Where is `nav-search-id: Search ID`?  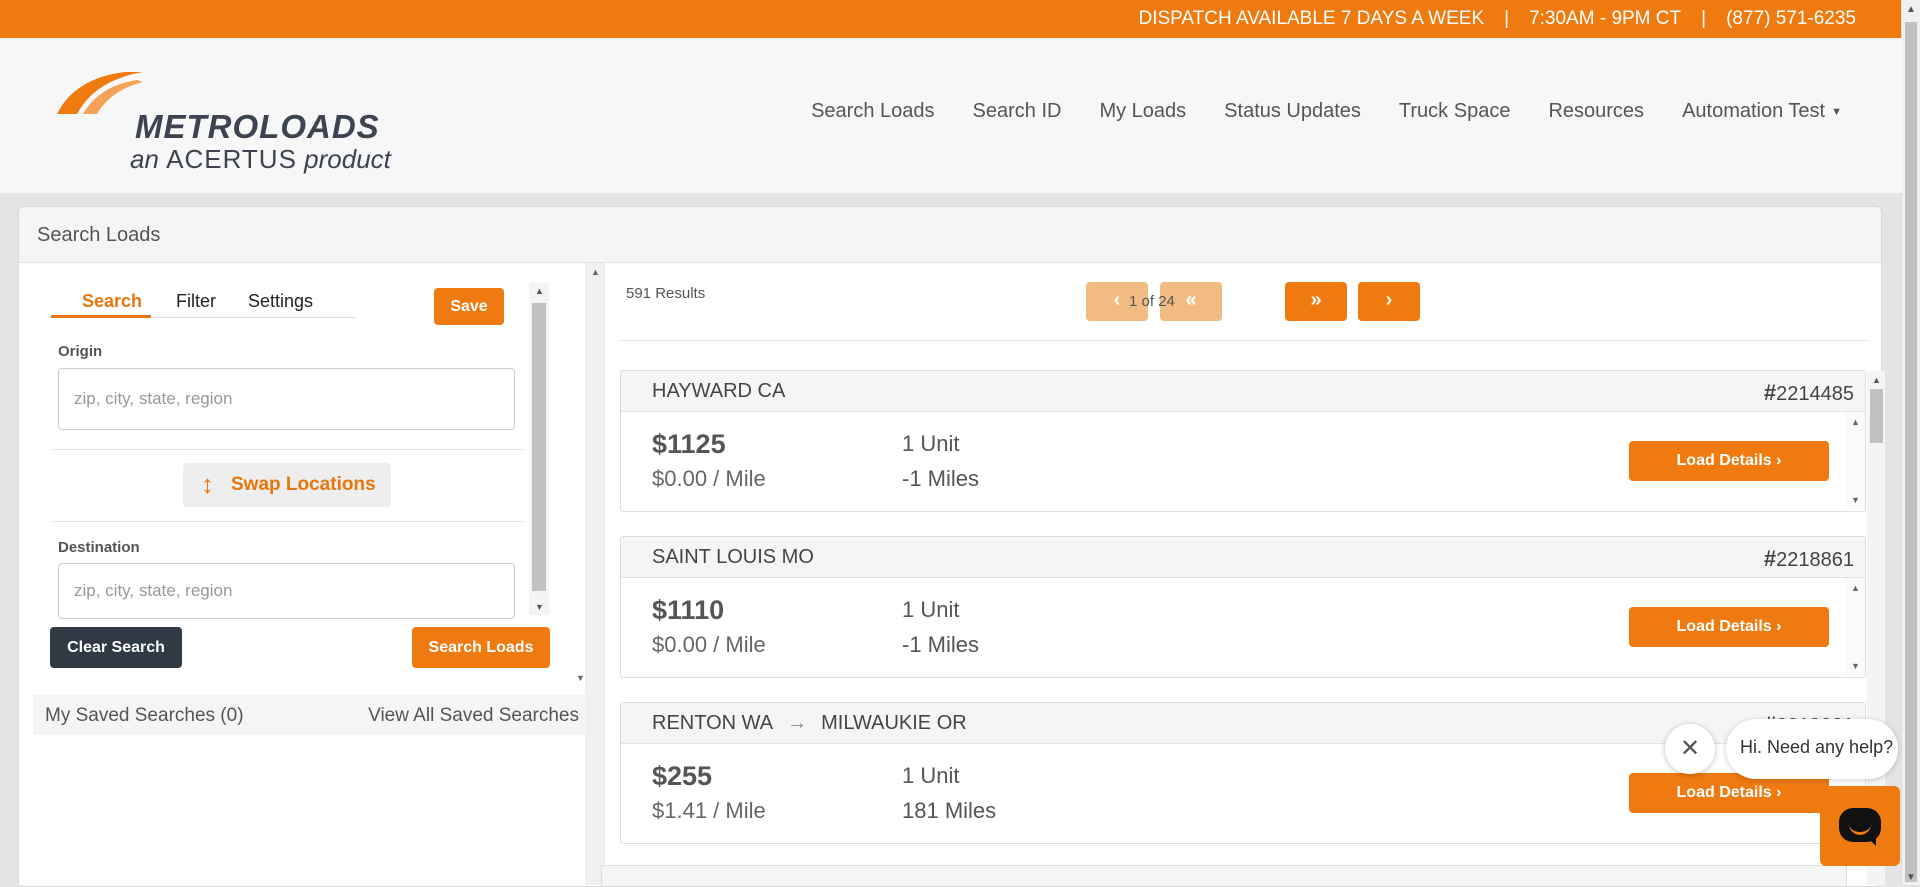
nav-search-id: Search ID is located at coordinates (1017, 111).